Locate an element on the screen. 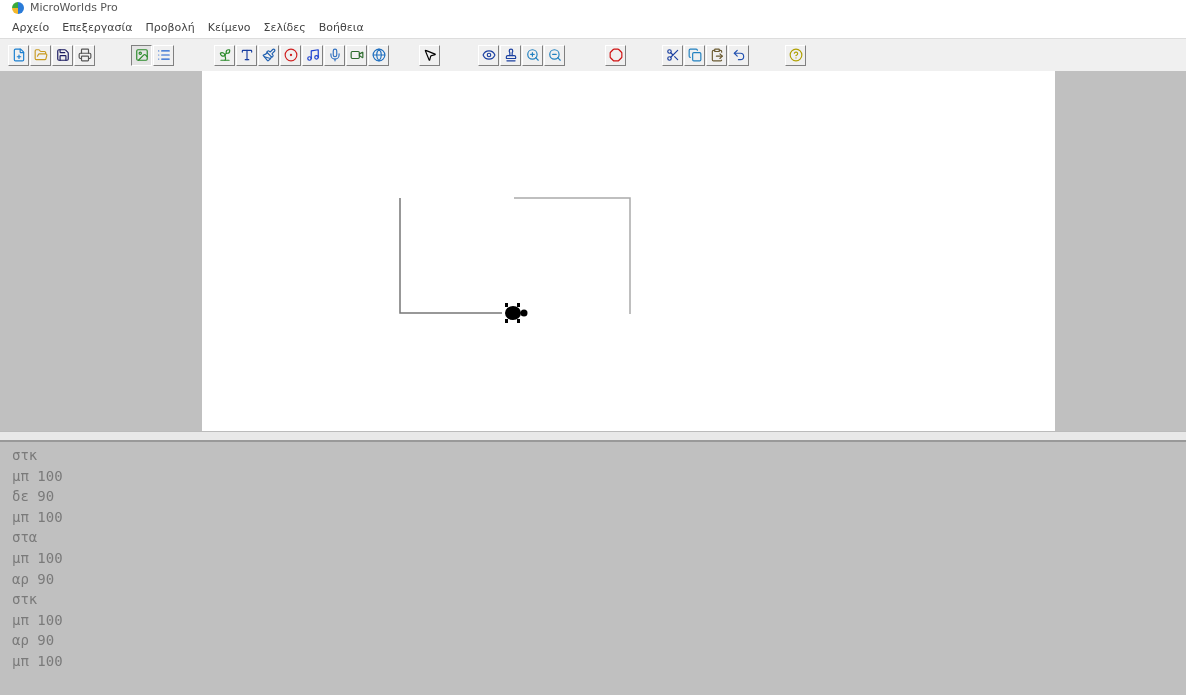 Image resolution: width=1186 pixels, height=695 pixels. help-icon is located at coordinates (795, 55).